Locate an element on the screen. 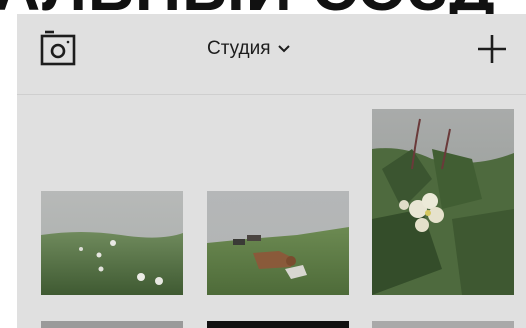 This screenshot has height=328, width=526. add-button is located at coordinates (492, 49).